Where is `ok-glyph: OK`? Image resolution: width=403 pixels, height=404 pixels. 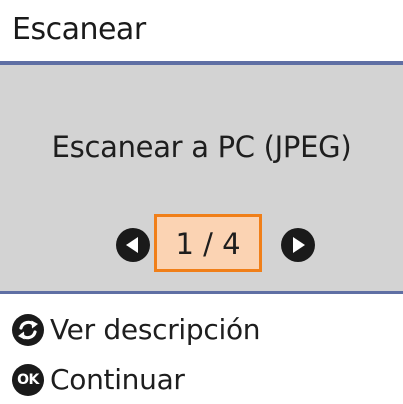 ok-glyph: OK is located at coordinates (28, 380).